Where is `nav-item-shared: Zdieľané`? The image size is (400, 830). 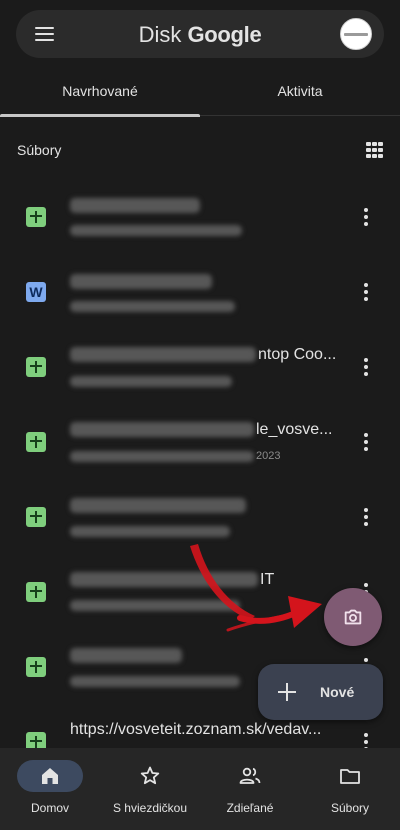
nav-item-shared: Zdieľané is located at coordinates (250, 789).